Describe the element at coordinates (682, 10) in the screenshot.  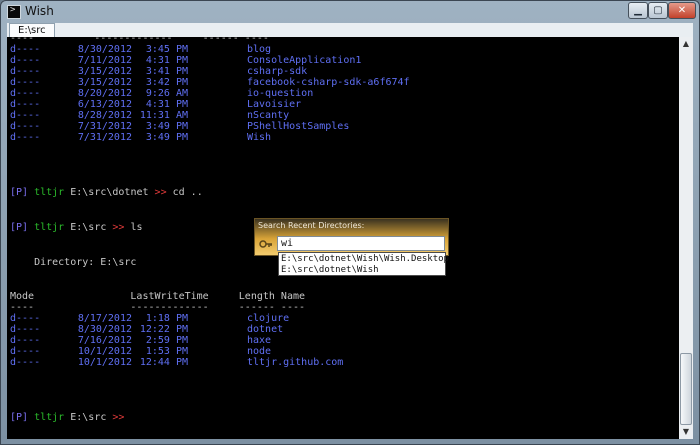
I see `close-button: ✕` at that location.